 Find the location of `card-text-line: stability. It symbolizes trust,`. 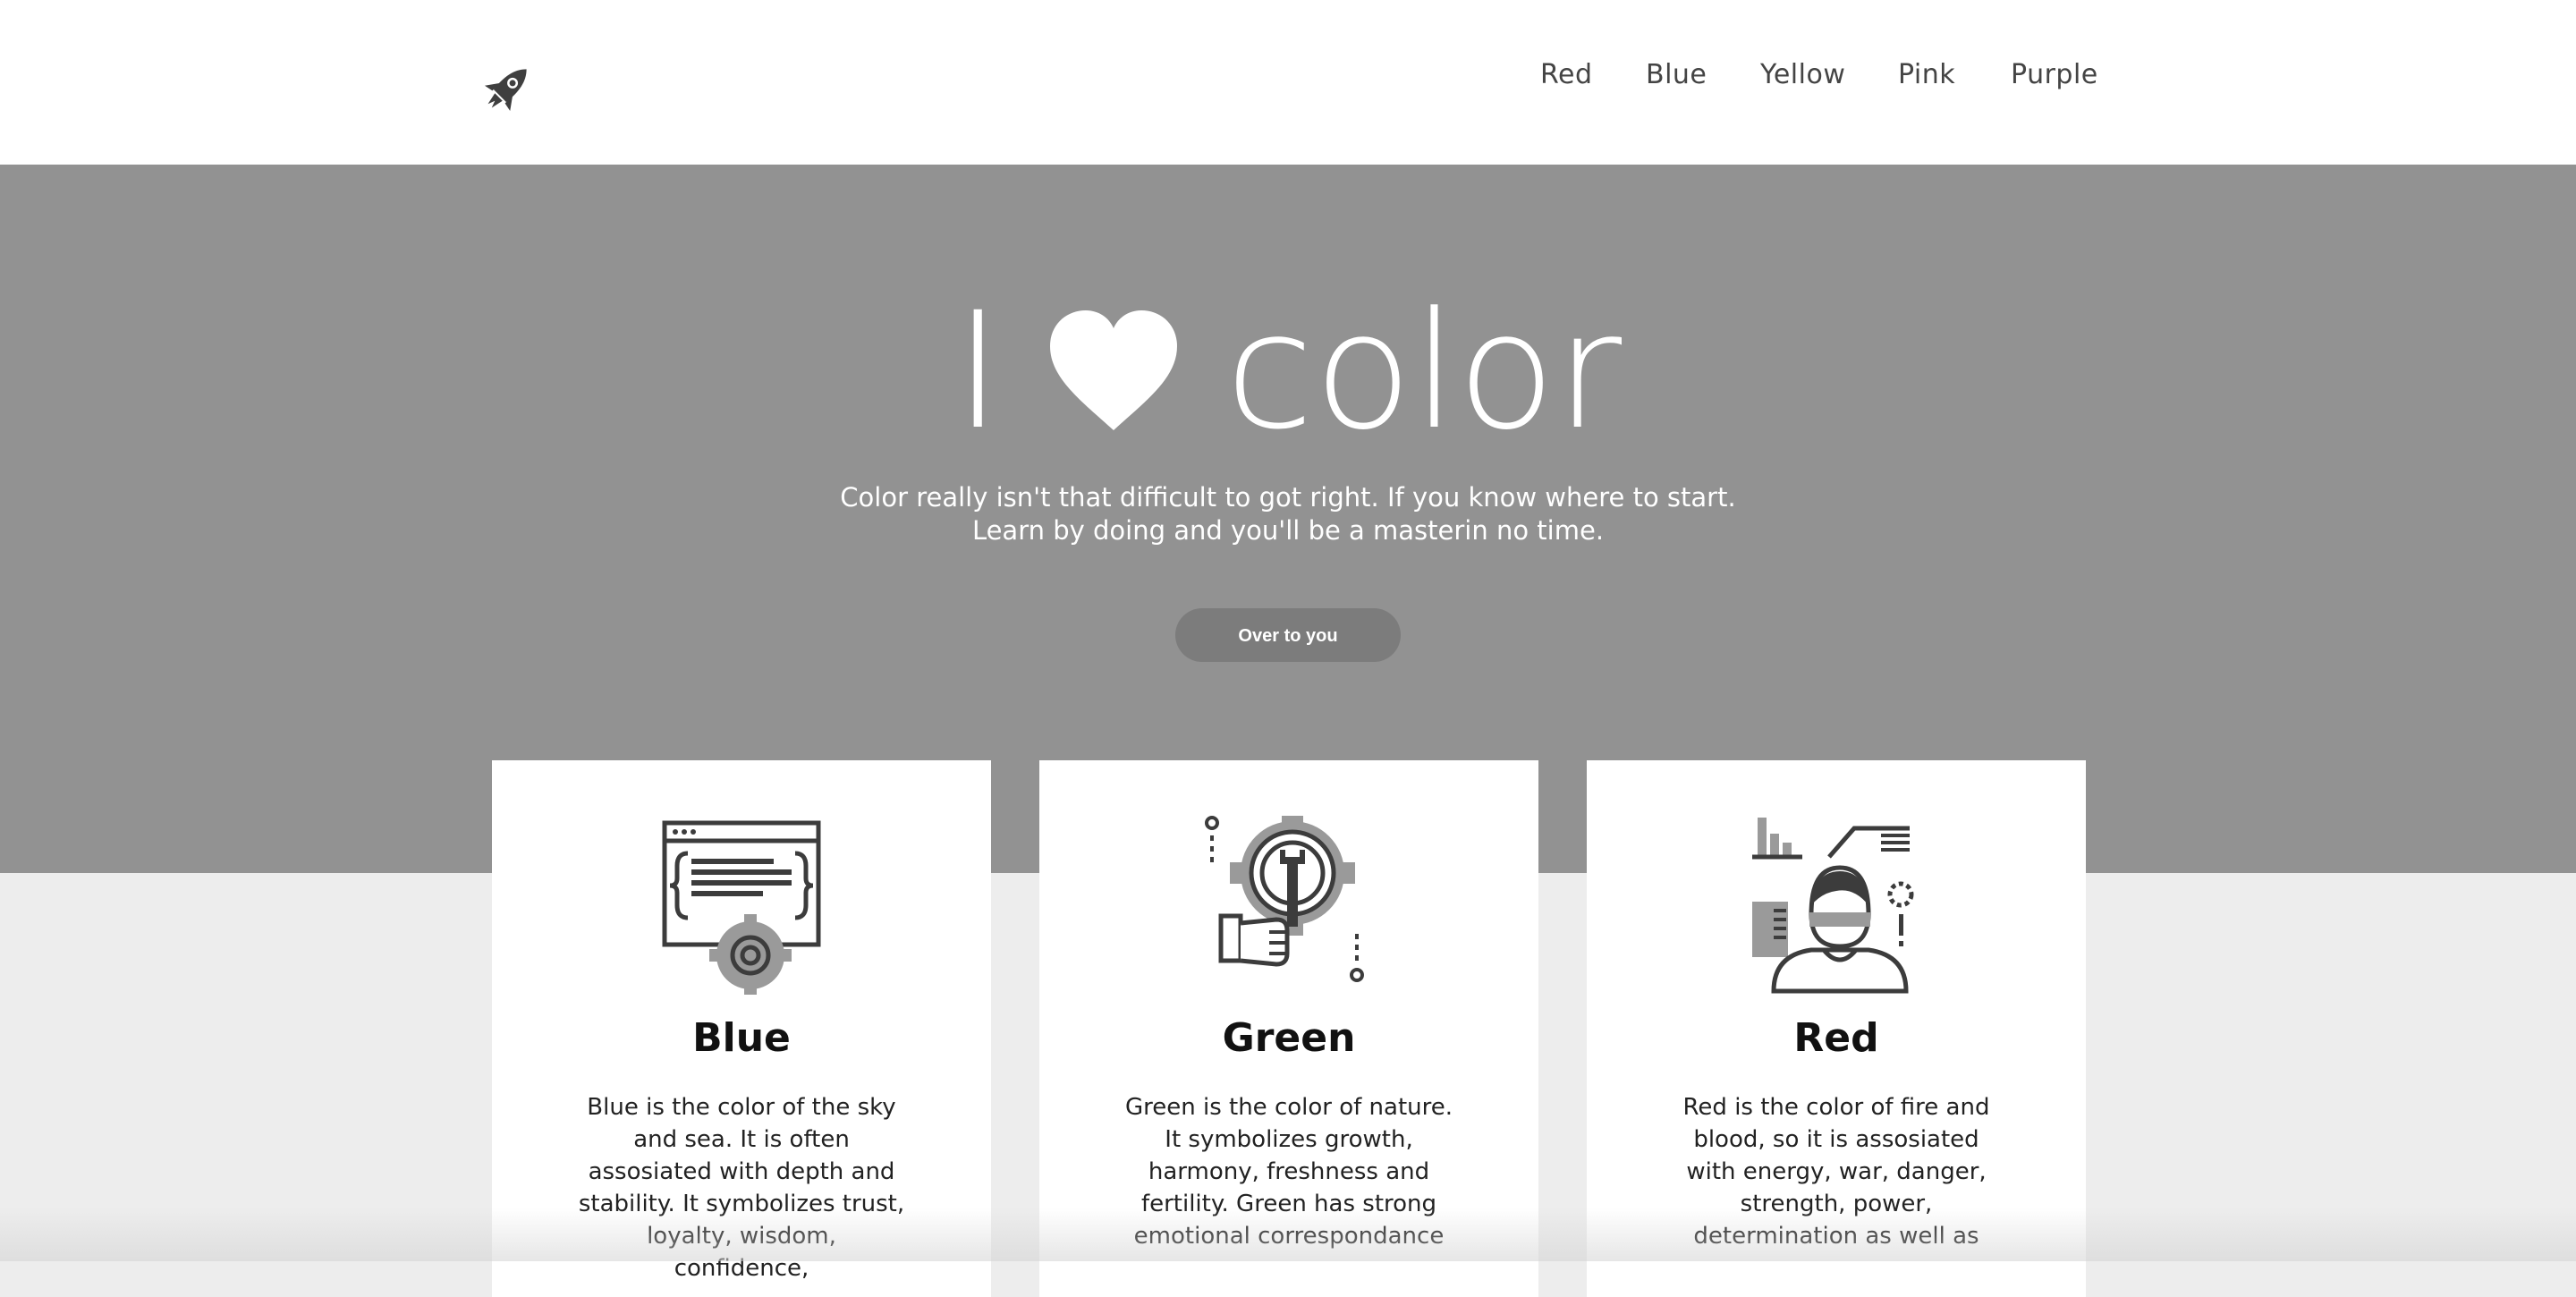

card-text-line: stability. It symbolizes trust, is located at coordinates (741, 1204).